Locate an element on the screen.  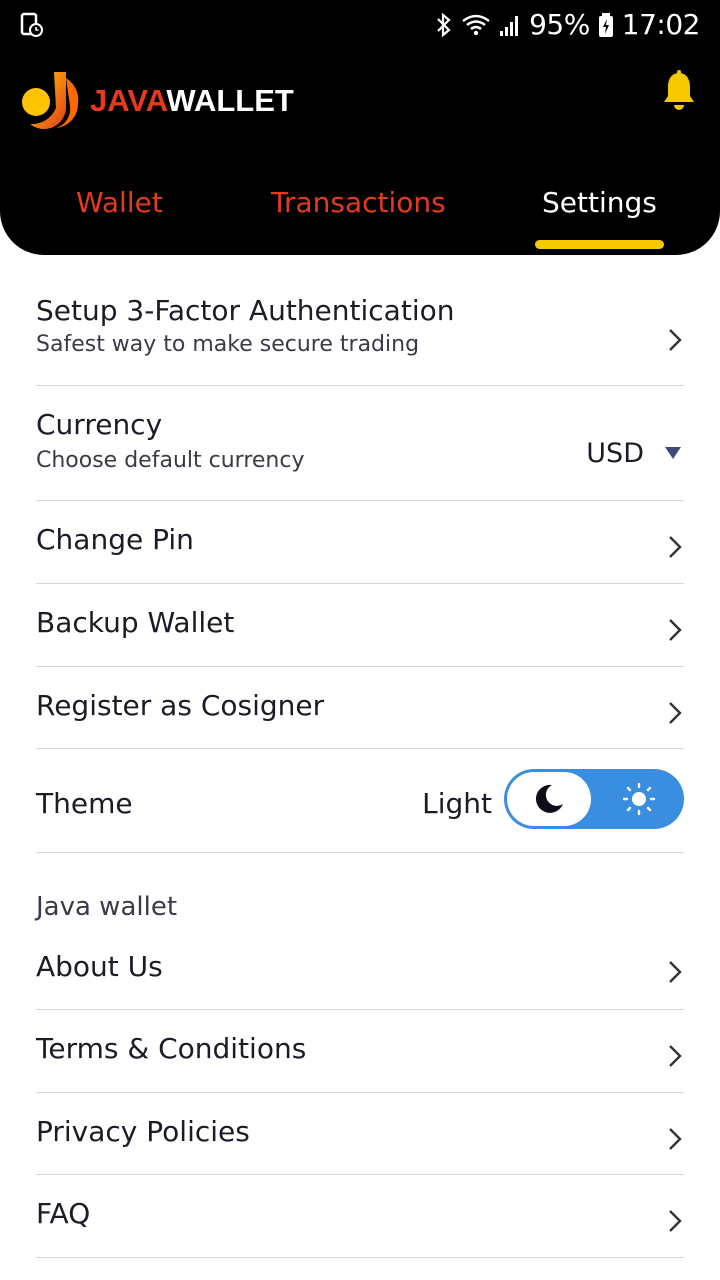
app-logo: JAVAWALLET is located at coordinates (157, 101).